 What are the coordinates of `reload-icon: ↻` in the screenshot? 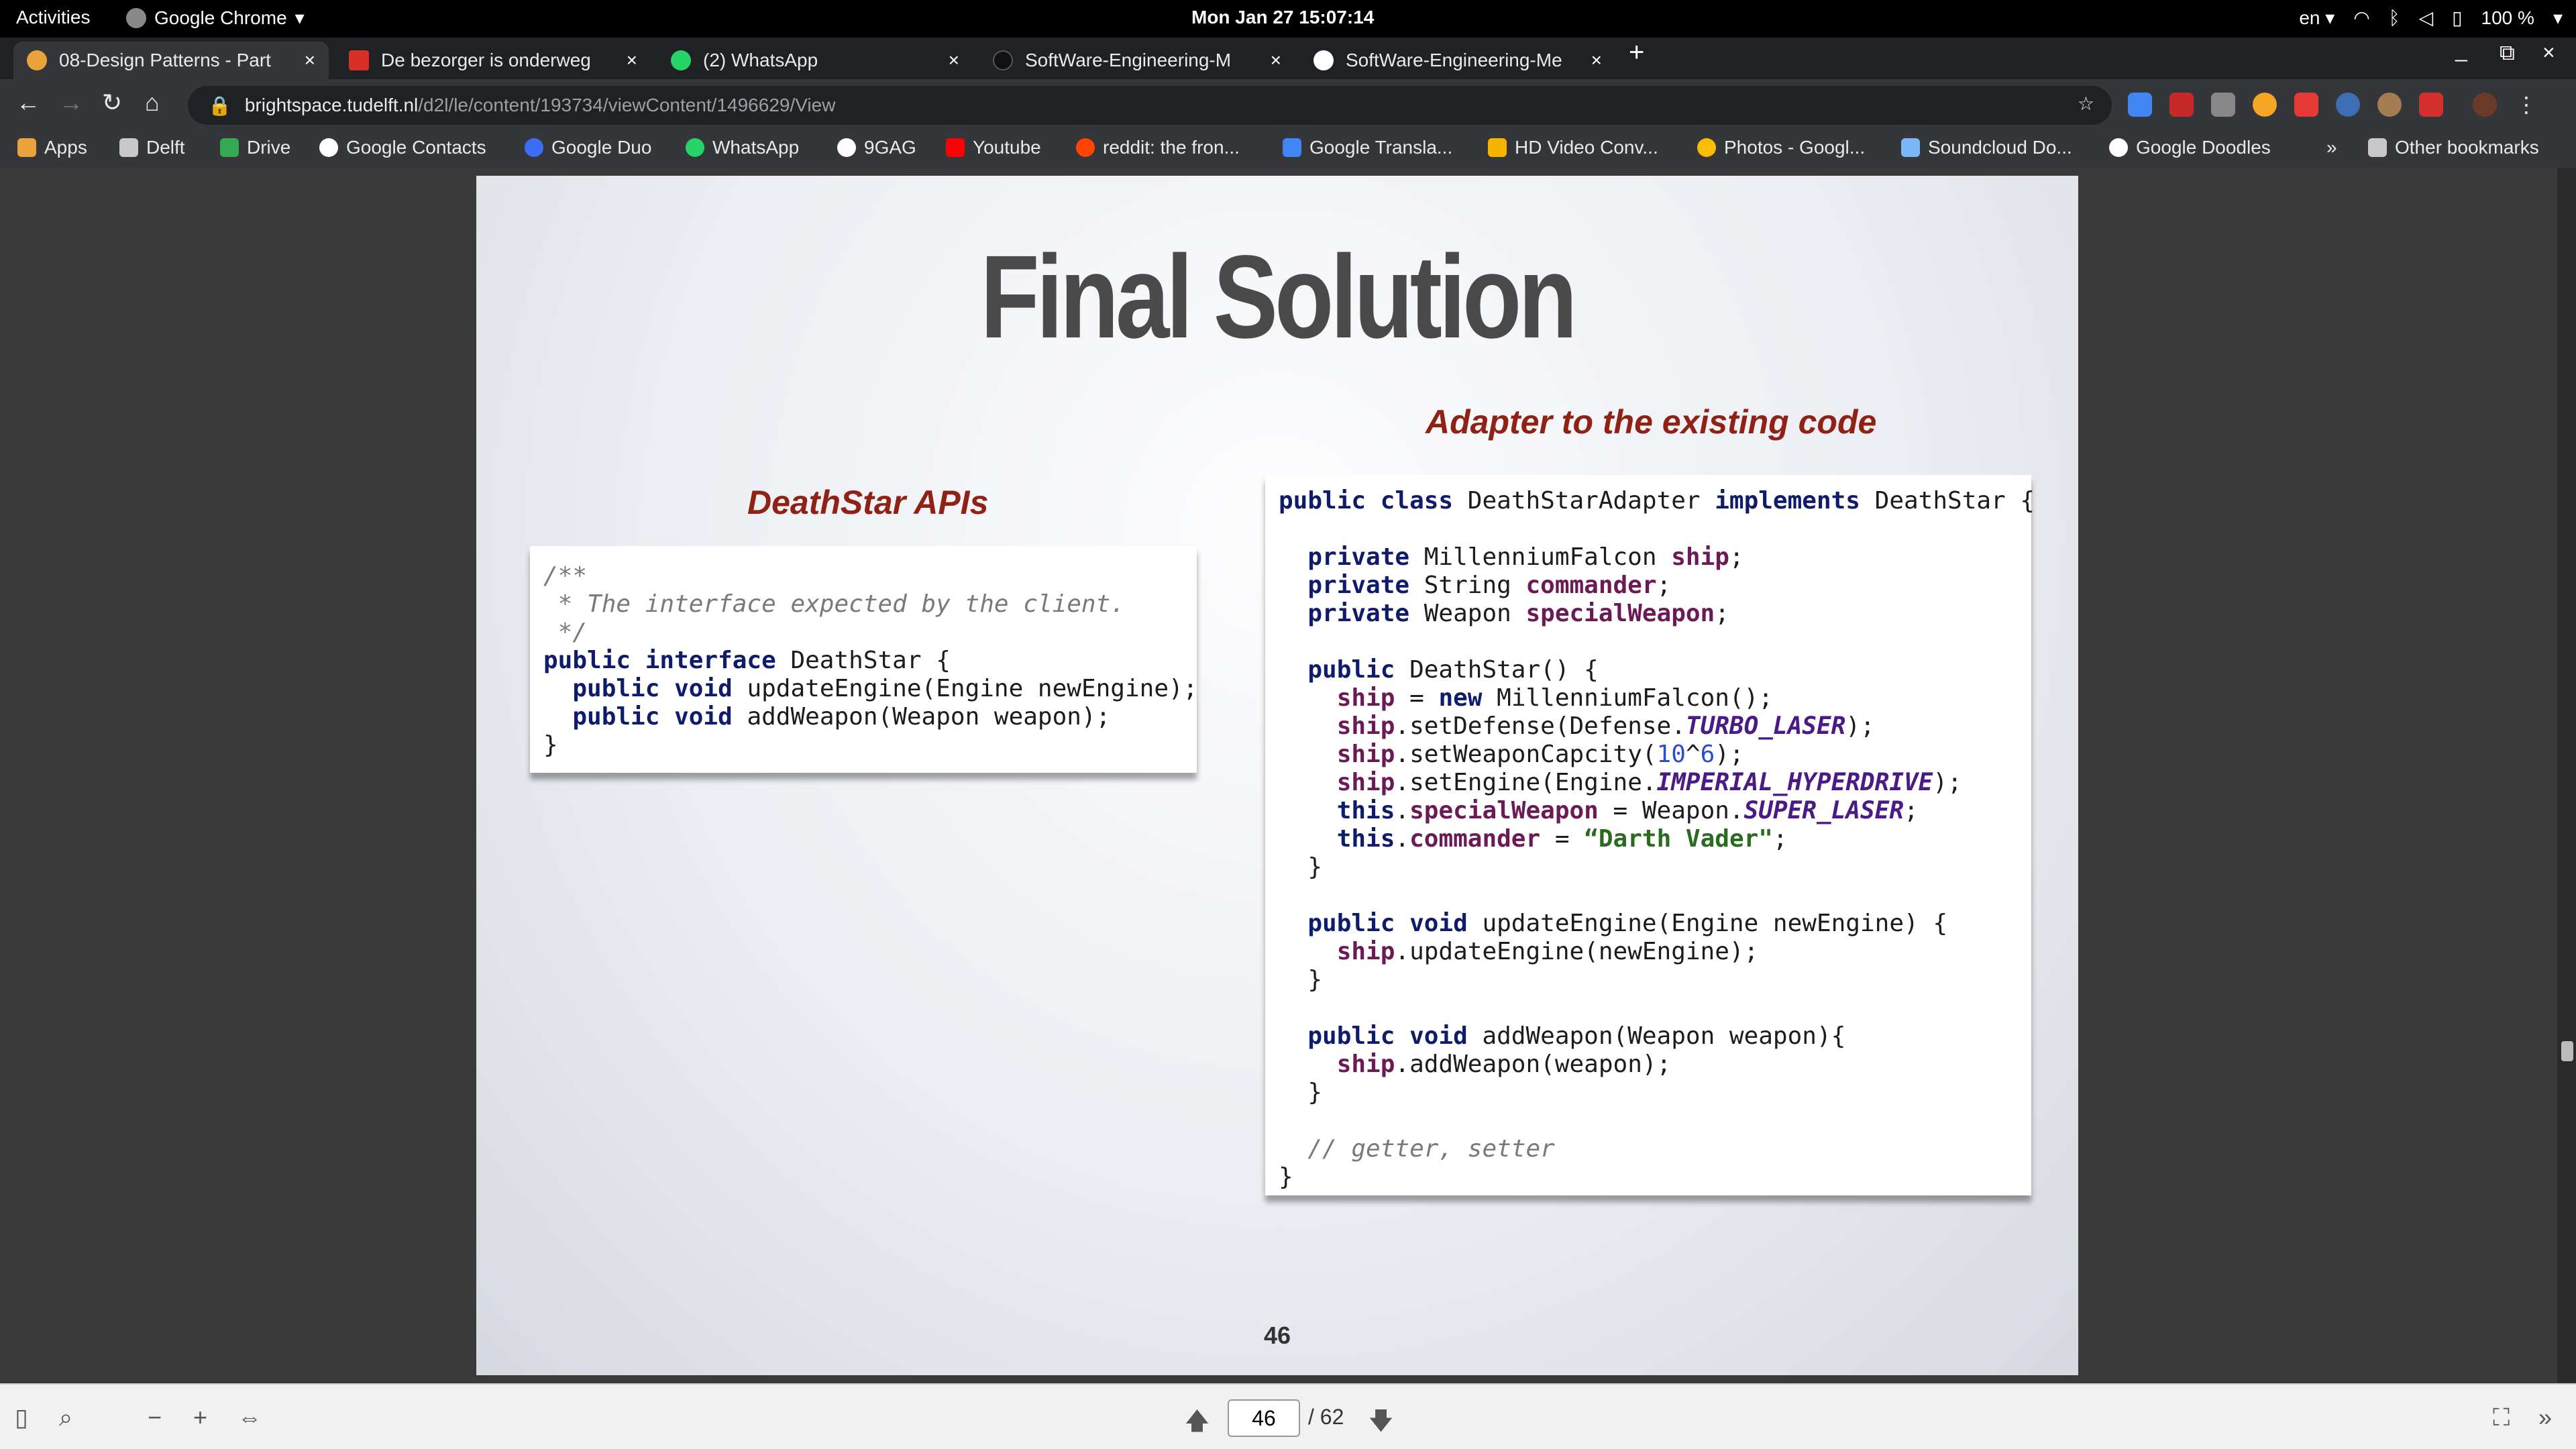 It's located at (112, 103).